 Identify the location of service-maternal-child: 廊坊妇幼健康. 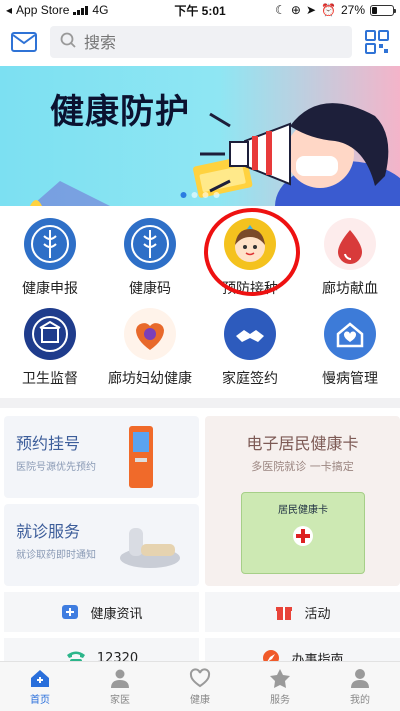
(150, 349).